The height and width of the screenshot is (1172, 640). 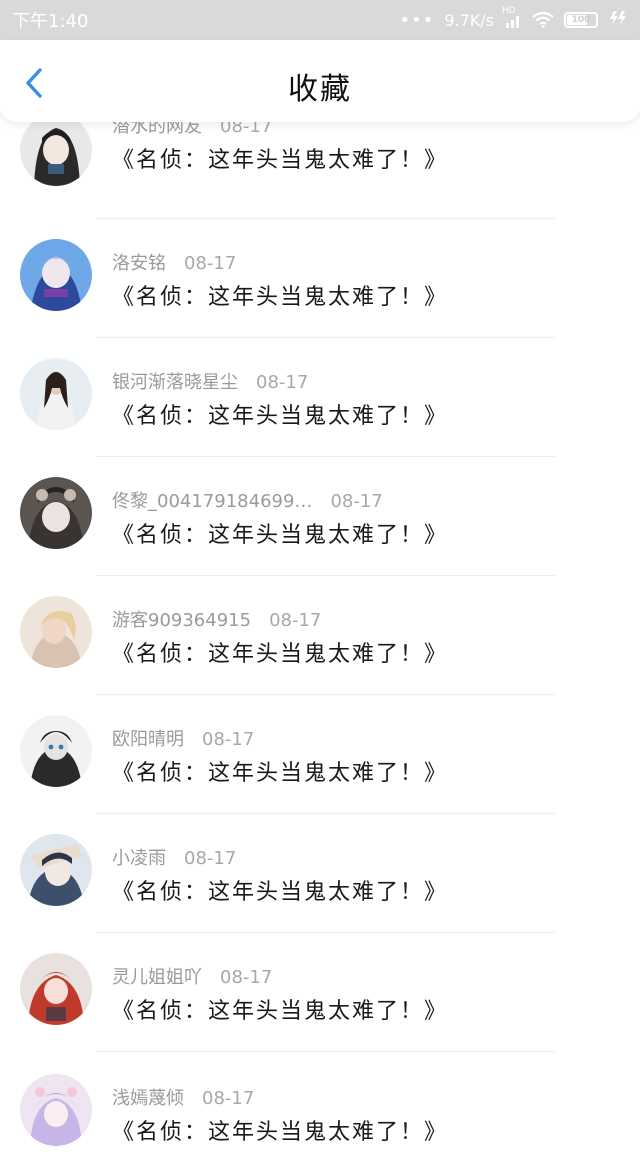 I want to click on charging-icon, so click(x=618, y=20).